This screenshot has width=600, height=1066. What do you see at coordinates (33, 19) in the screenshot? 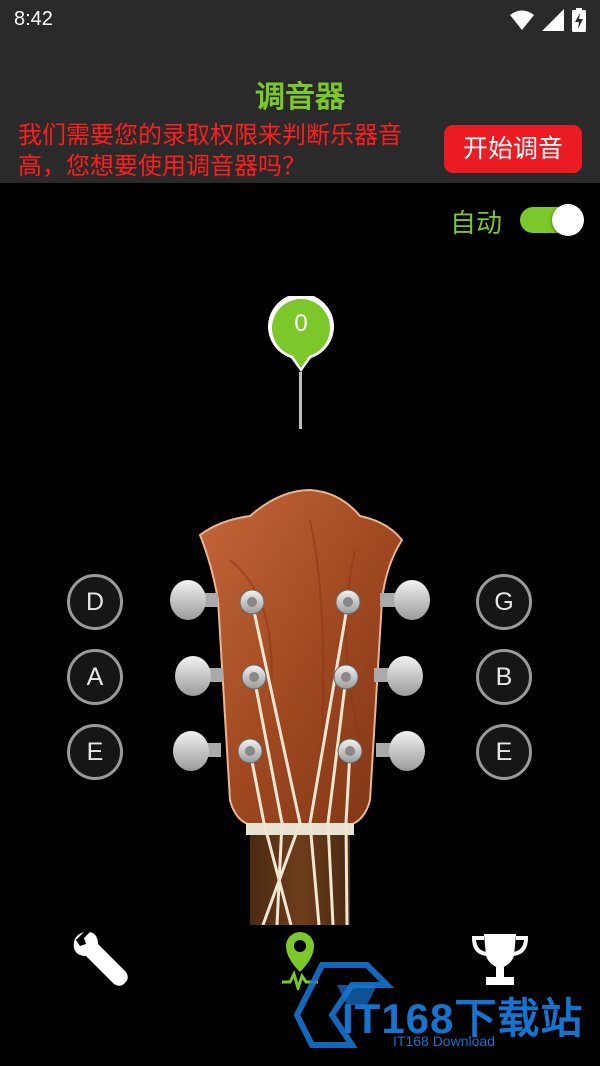
I see `status-time: 8:42` at bounding box center [33, 19].